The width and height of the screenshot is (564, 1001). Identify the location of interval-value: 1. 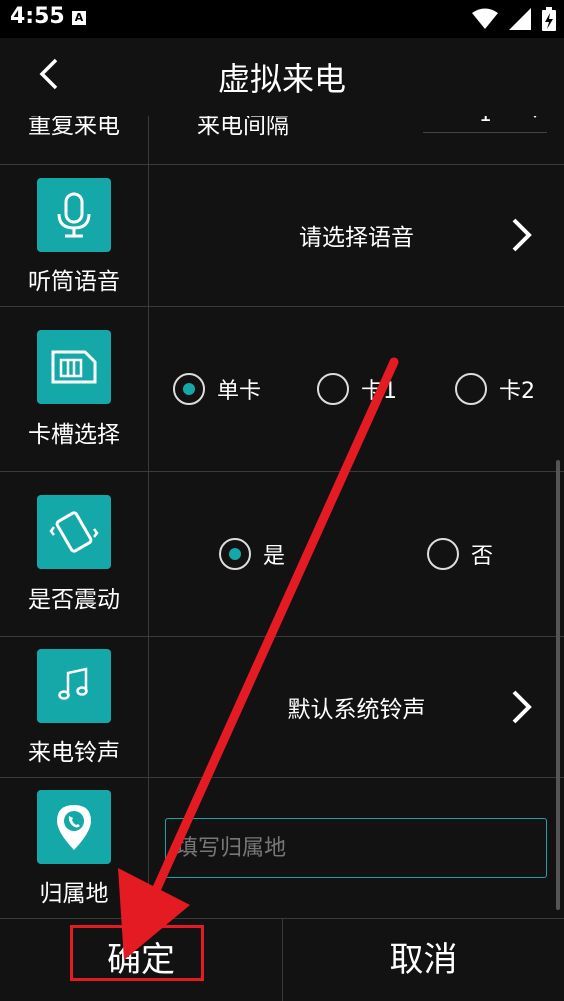
(485, 121).